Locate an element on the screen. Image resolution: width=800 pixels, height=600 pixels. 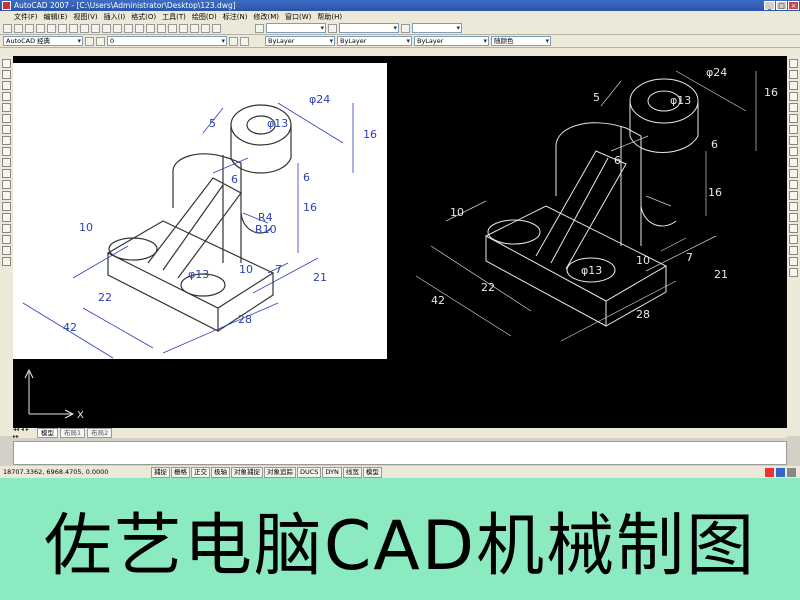
dim-radius-icon is located at coordinates (793, 261).